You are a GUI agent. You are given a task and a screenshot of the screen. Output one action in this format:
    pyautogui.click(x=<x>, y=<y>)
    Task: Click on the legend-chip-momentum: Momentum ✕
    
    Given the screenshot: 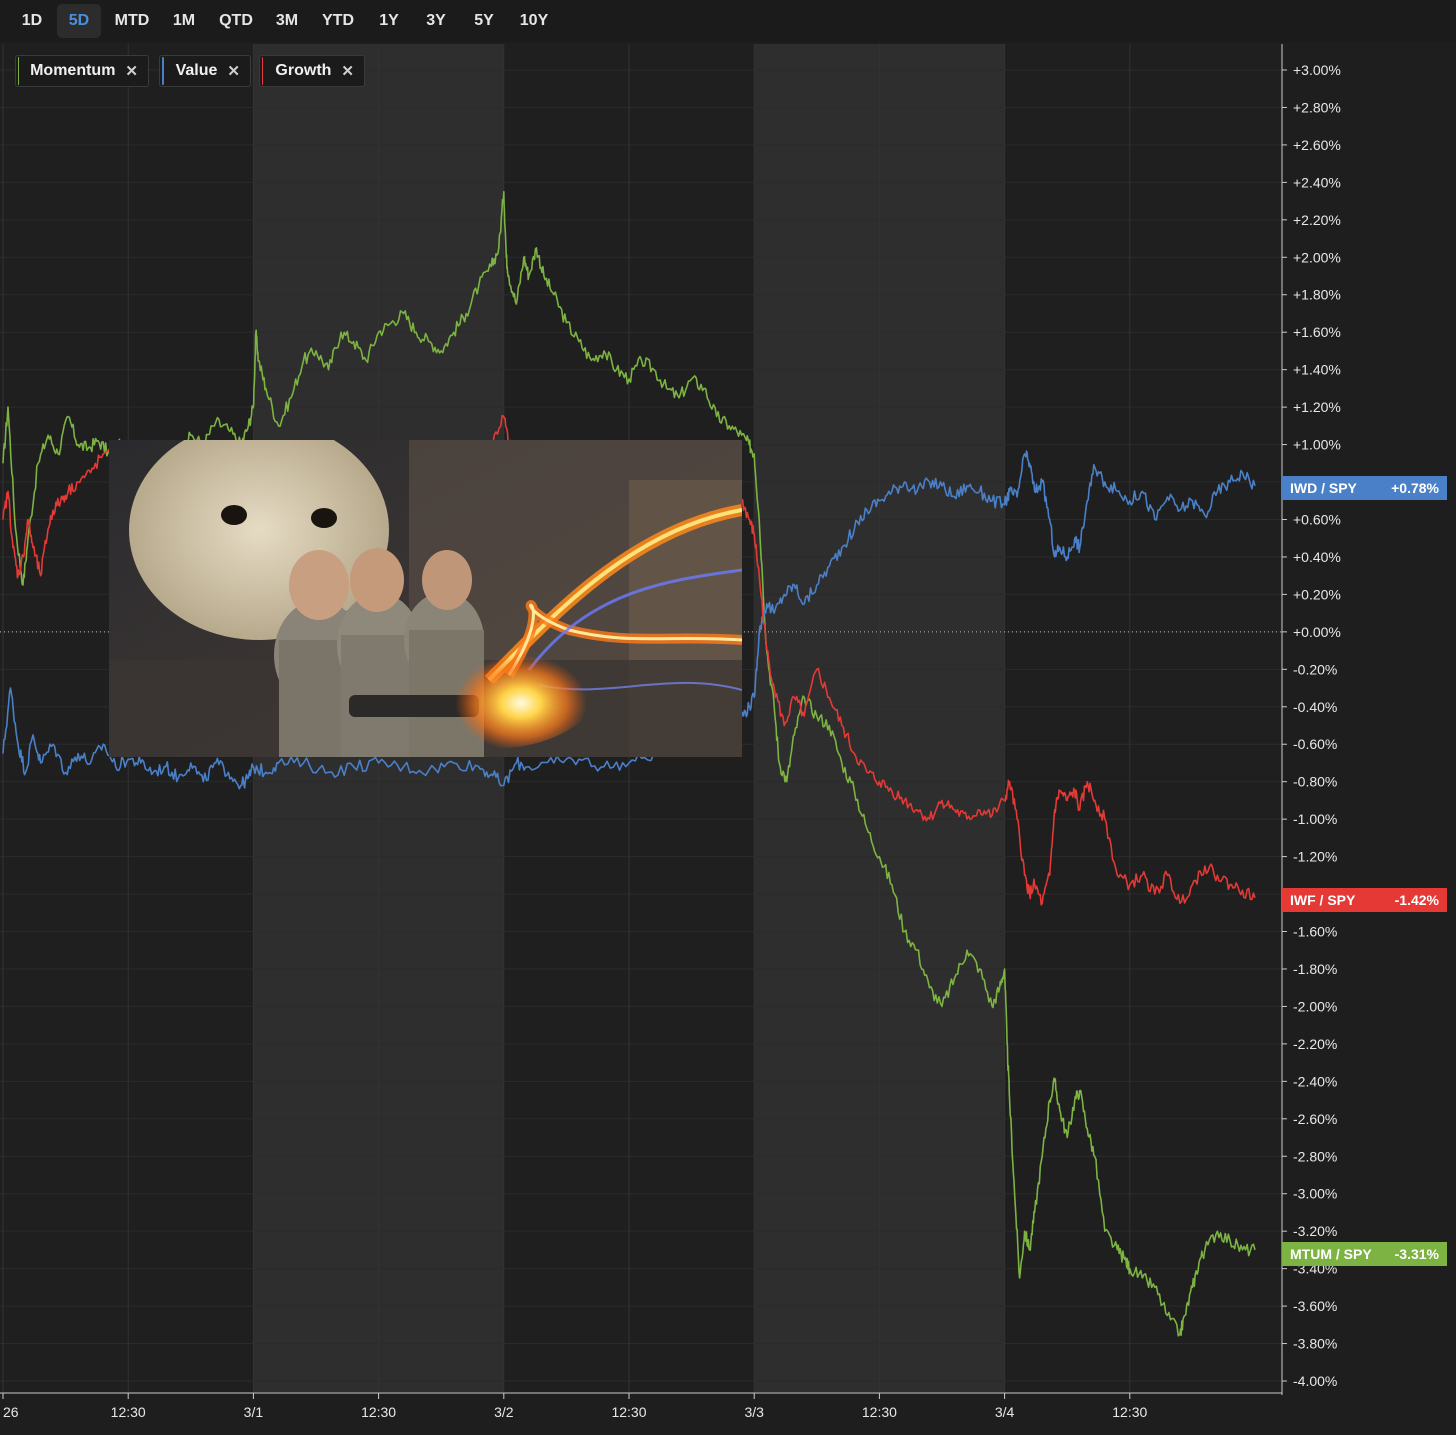 What is the action you would take?
    pyautogui.click(x=82, y=71)
    